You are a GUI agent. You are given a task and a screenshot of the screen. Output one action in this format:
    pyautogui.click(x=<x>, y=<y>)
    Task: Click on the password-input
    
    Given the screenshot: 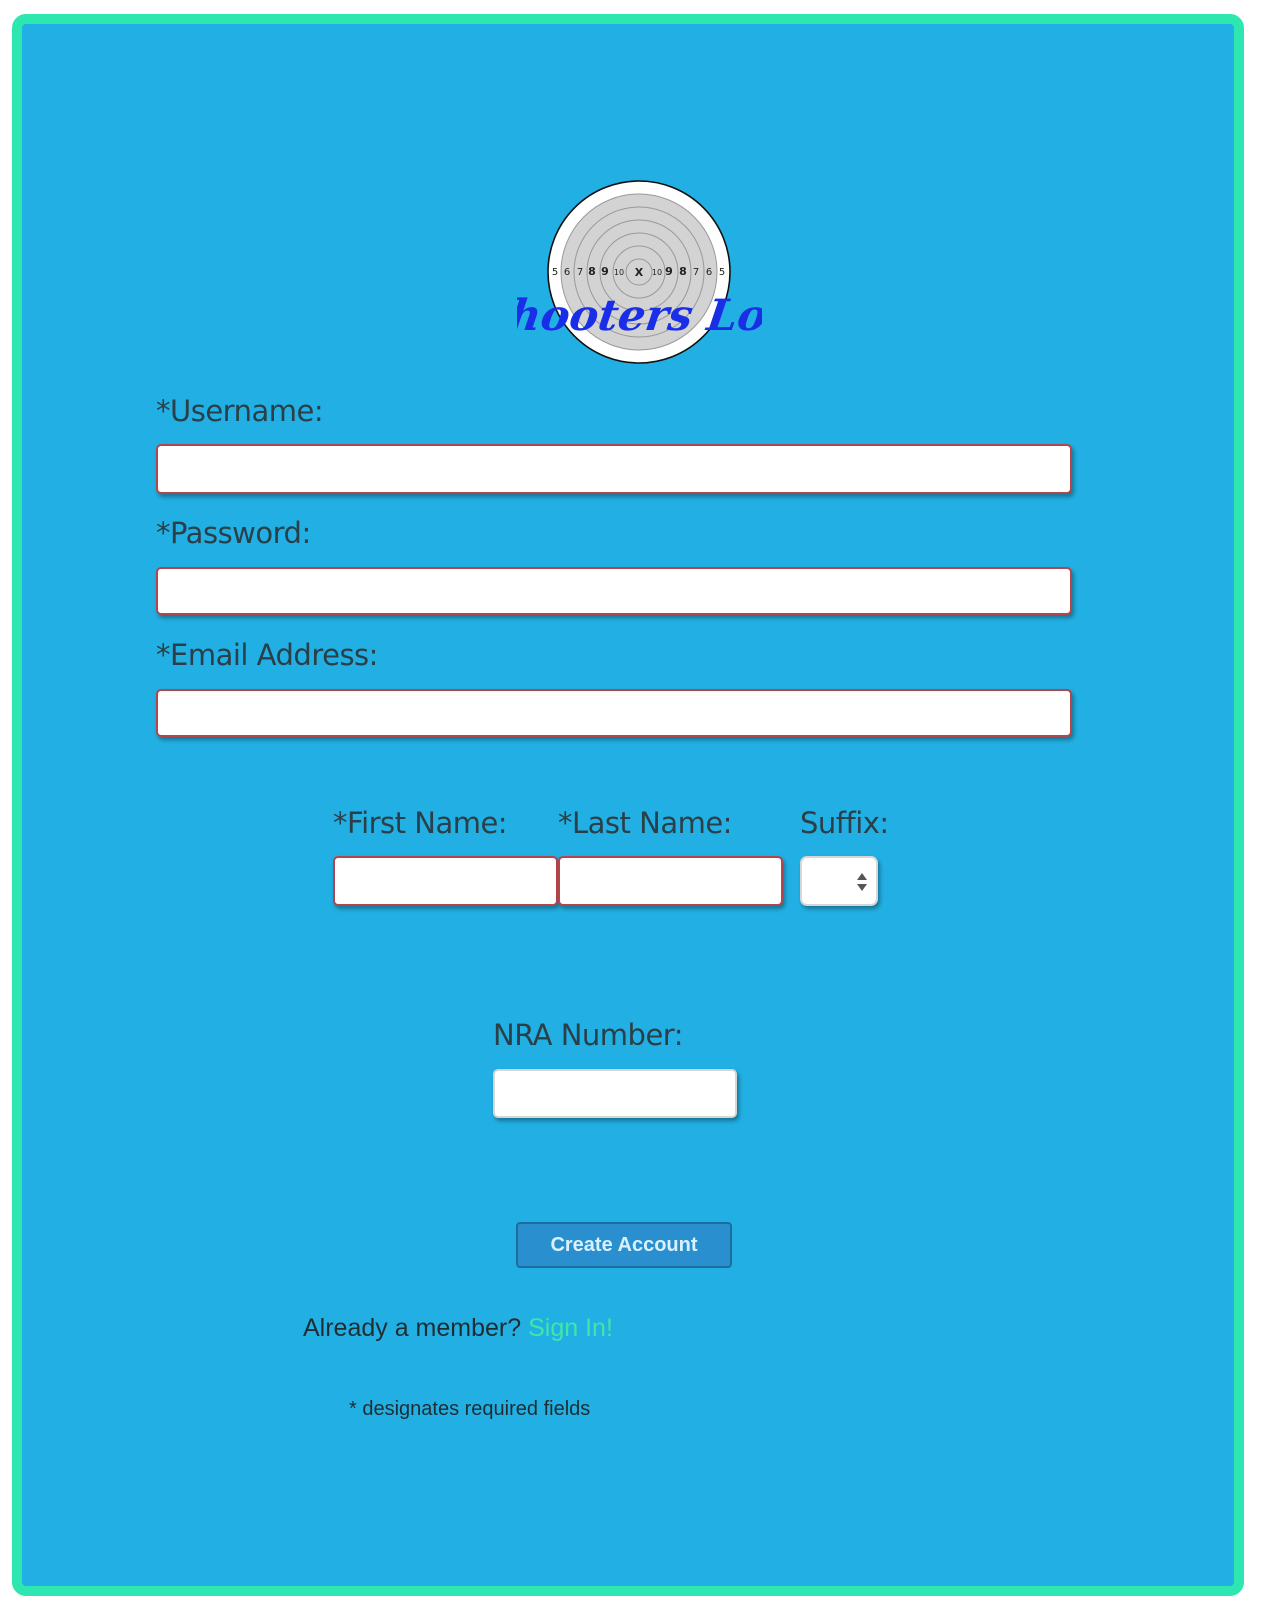 What is the action you would take?
    pyautogui.click(x=614, y=591)
    